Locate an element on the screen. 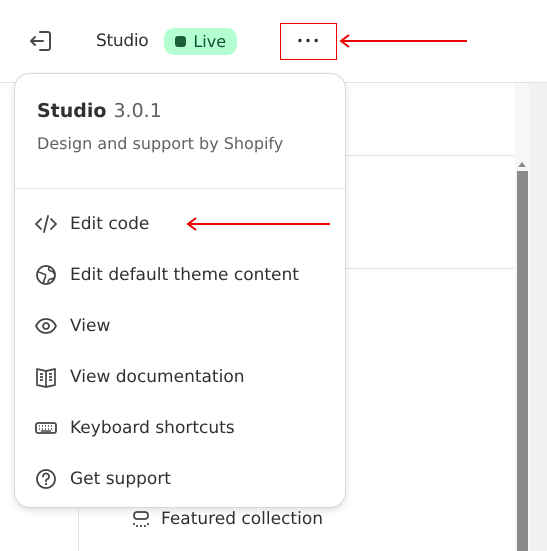 This screenshot has height=551, width=547. book-icon is located at coordinates (46, 377).